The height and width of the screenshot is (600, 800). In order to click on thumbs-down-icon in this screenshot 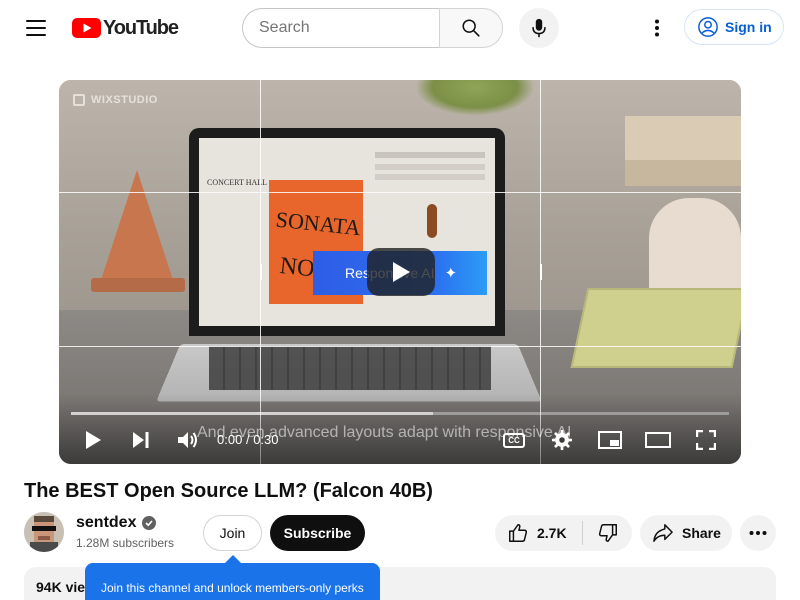, I will do `click(607, 533)`.